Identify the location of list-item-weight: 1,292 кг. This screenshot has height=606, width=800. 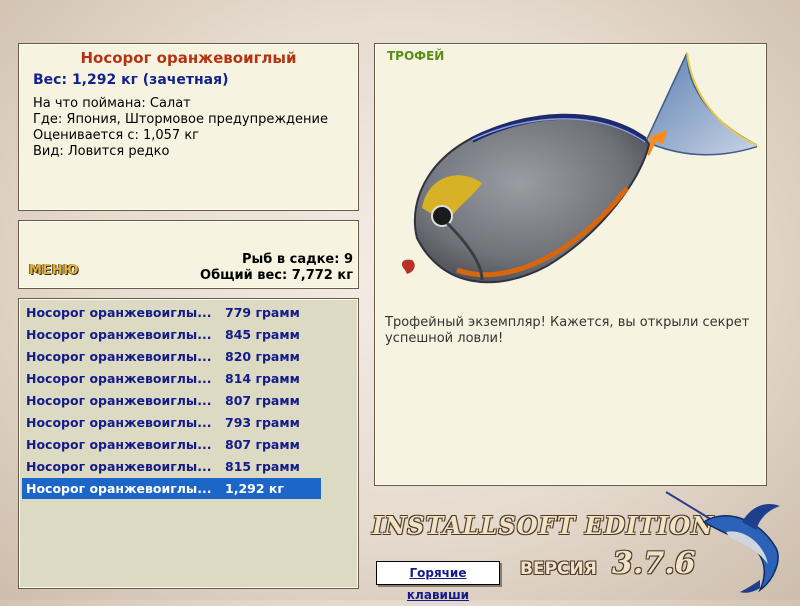
(254, 488).